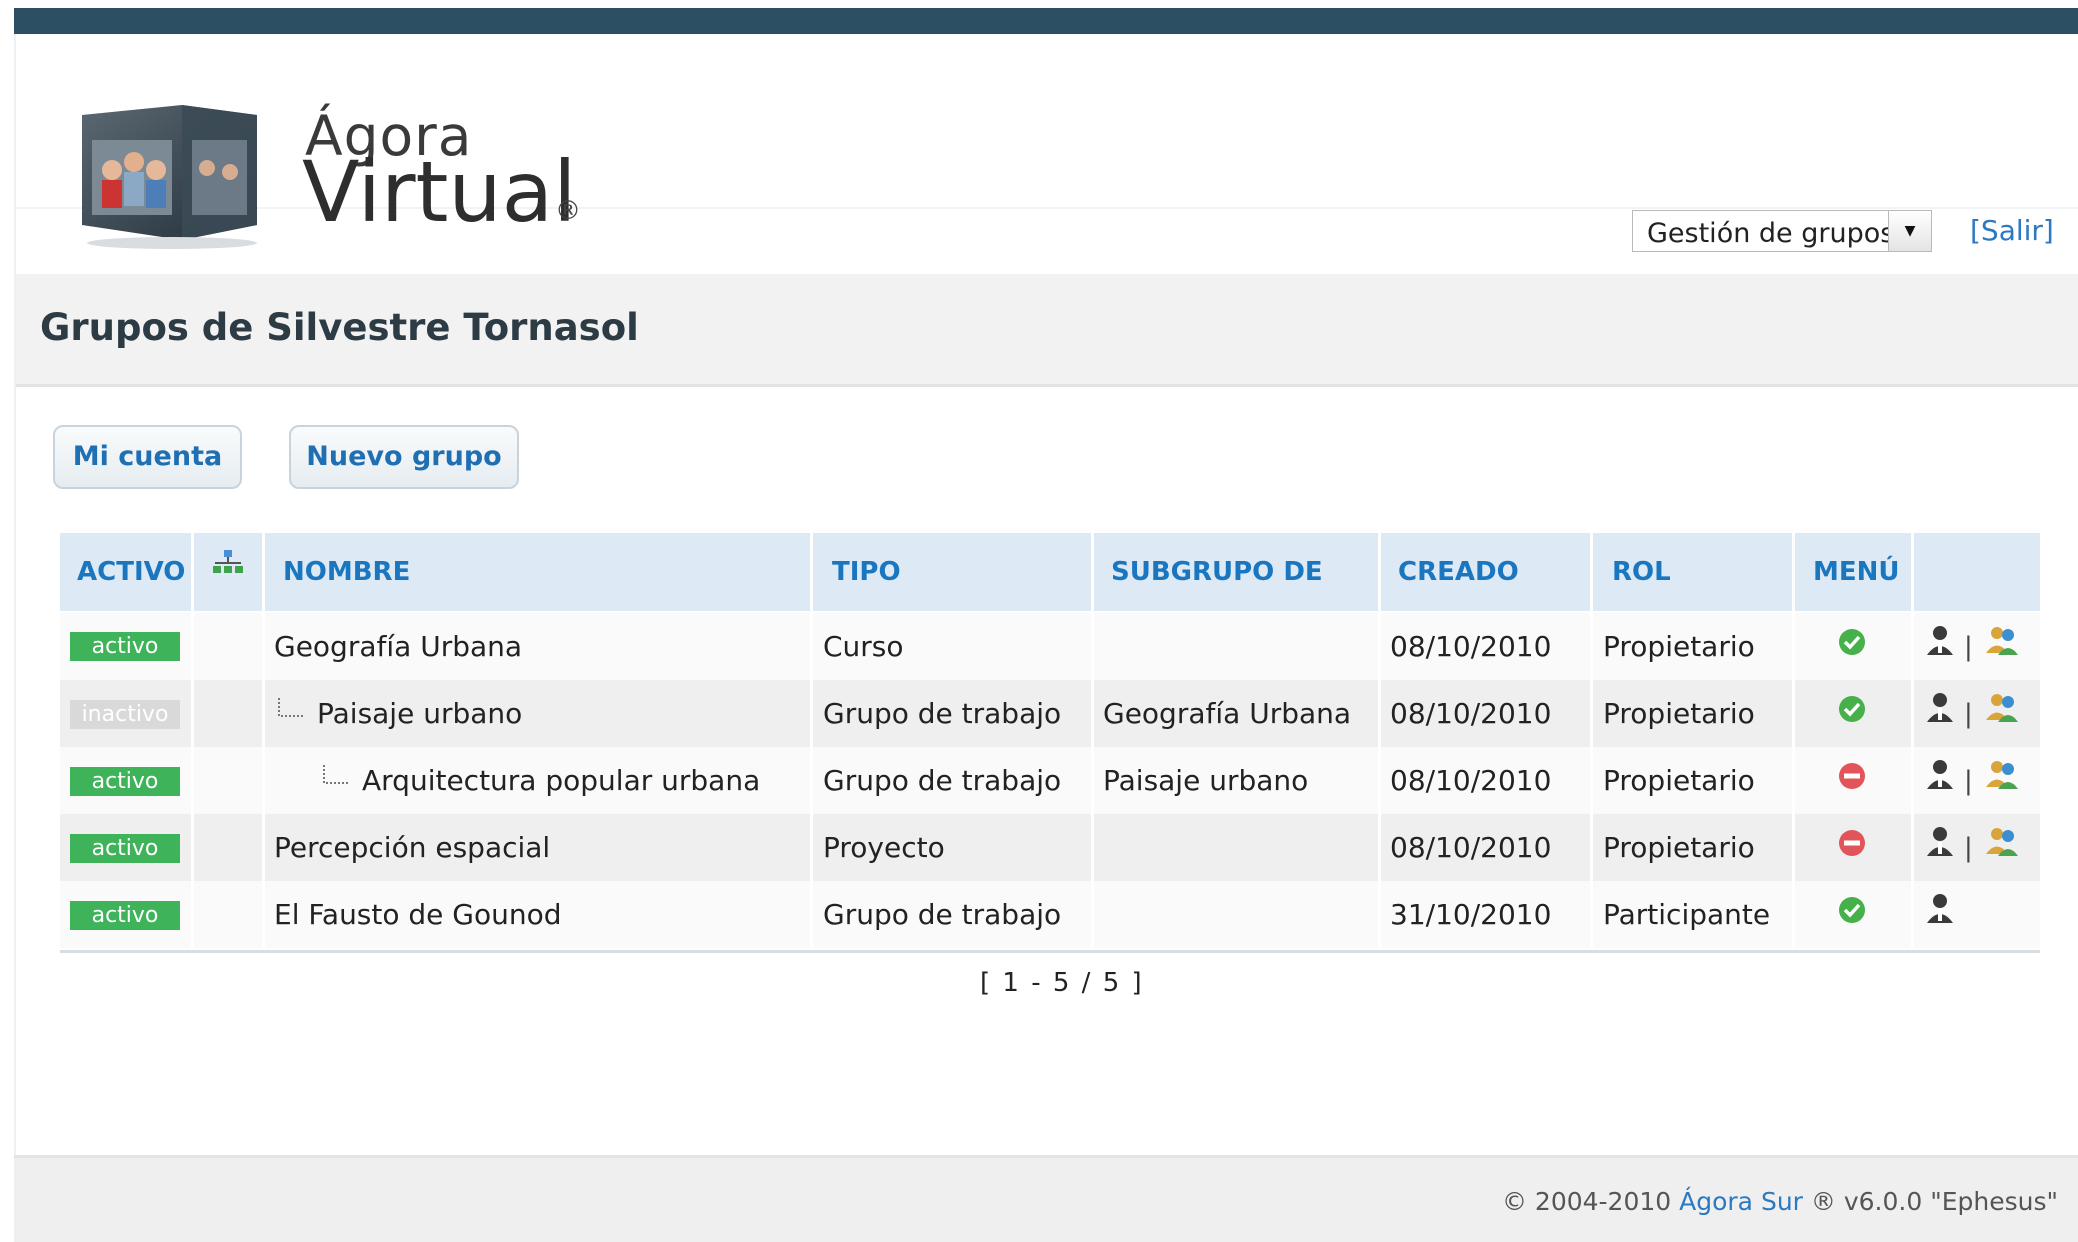 This screenshot has height=1242, width=2078. I want to click on group-name-link: Paisaje urbano, so click(419, 713).